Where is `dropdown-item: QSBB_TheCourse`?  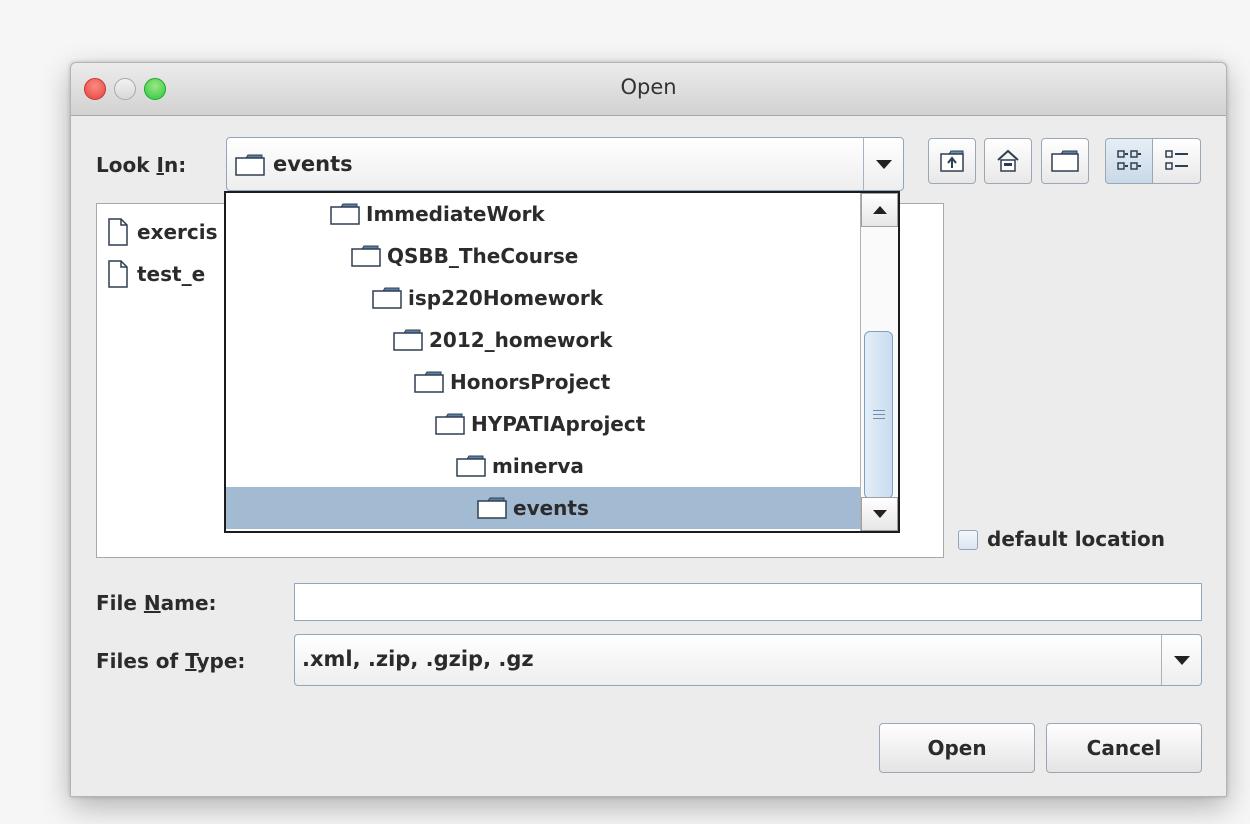
dropdown-item: QSBB_TheCourse is located at coordinates (543, 256).